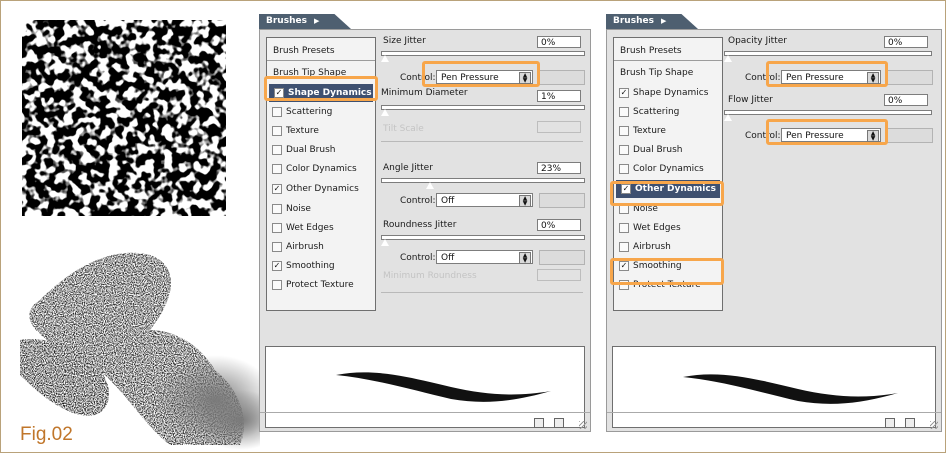 Image resolution: width=946 pixels, height=453 pixels. What do you see at coordinates (424, 93) in the screenshot?
I see `minimum-diameter-label: Minimum Diameter` at bounding box center [424, 93].